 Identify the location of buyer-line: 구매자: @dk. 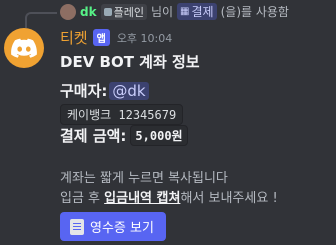
(104, 90).